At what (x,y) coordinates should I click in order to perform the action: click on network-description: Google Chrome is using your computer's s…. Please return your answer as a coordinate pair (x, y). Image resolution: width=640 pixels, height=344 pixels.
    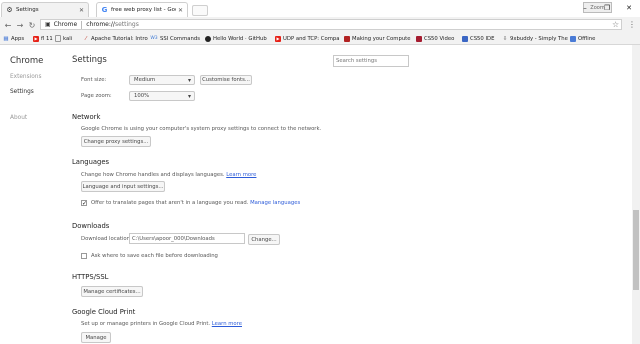
    Looking at the image, I should click on (201, 129).